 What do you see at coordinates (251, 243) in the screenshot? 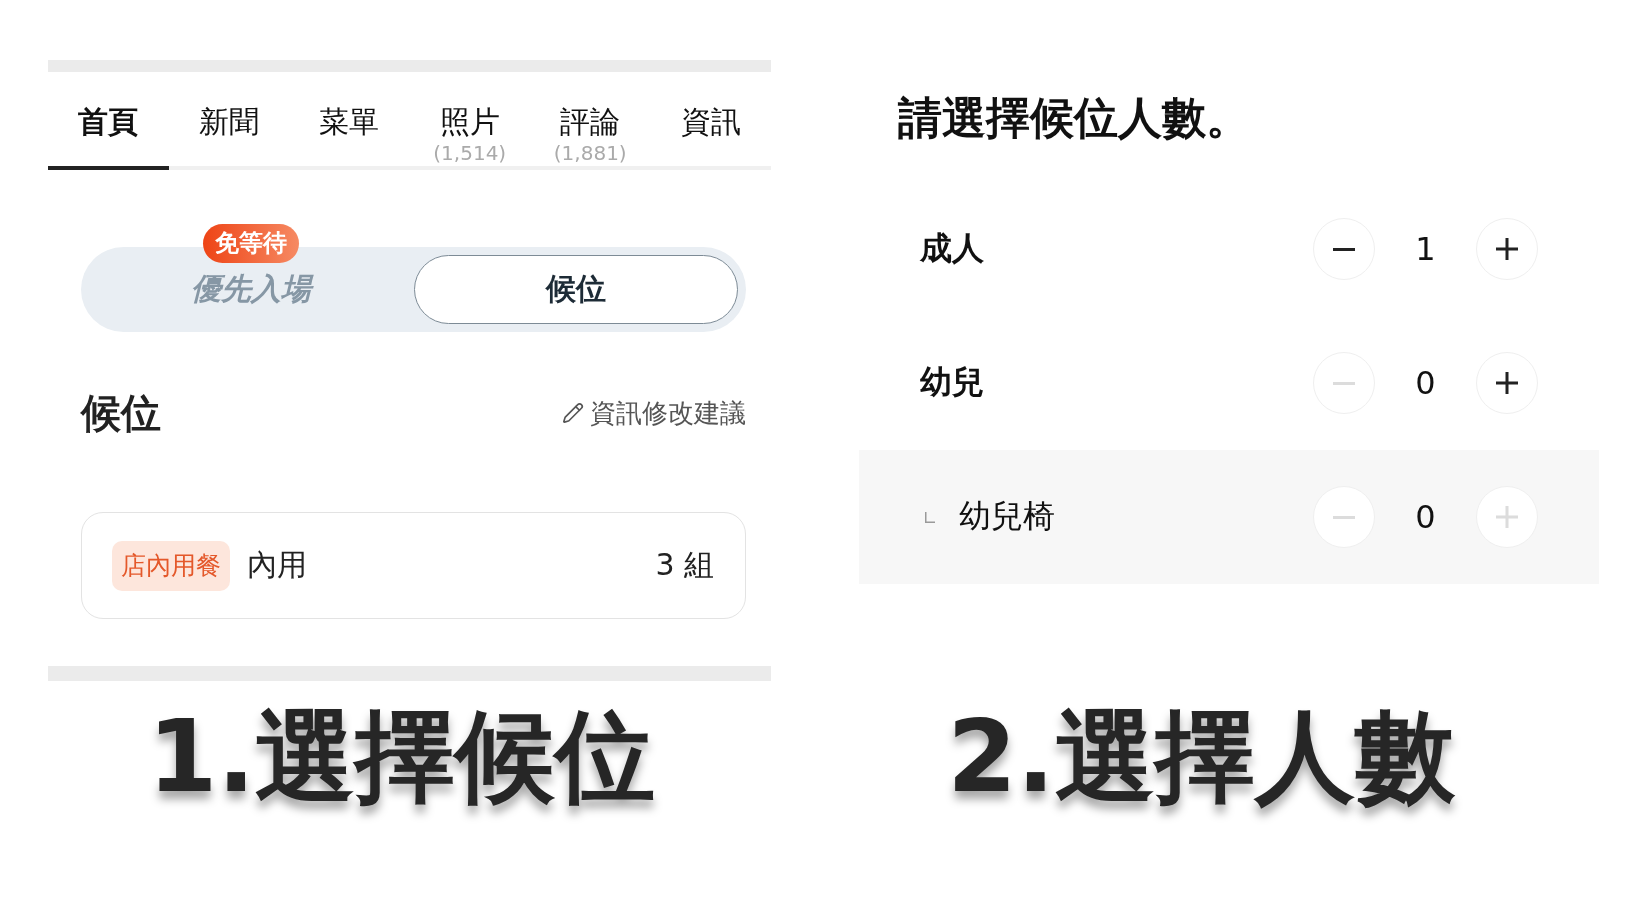
I see `promo-badge: 免等待` at bounding box center [251, 243].